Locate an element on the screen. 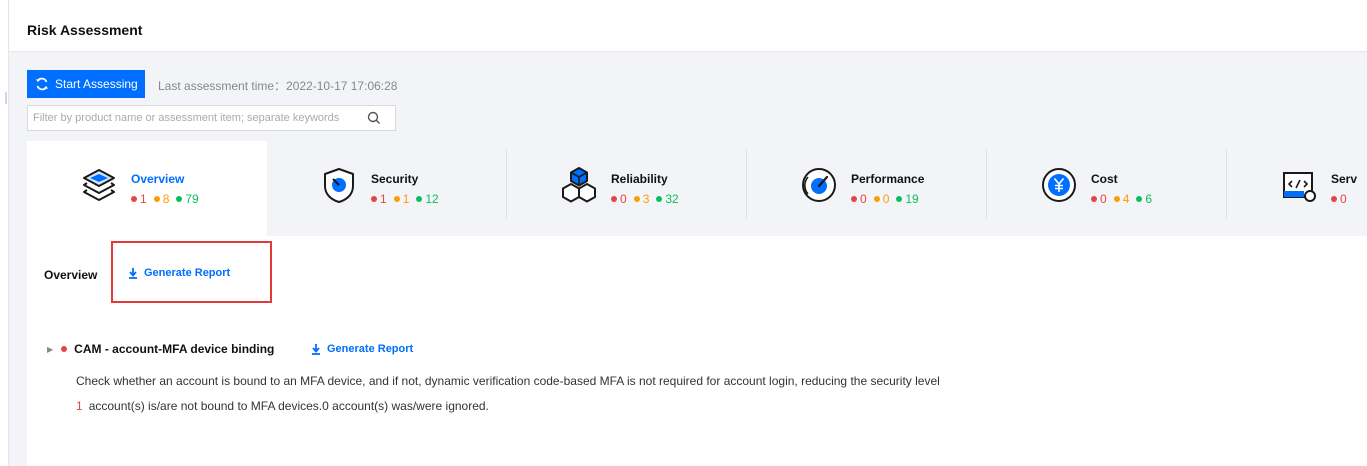 The width and height of the screenshot is (1367, 466). tab-reliability: Reliability 0 3 32 is located at coordinates (627, 188).